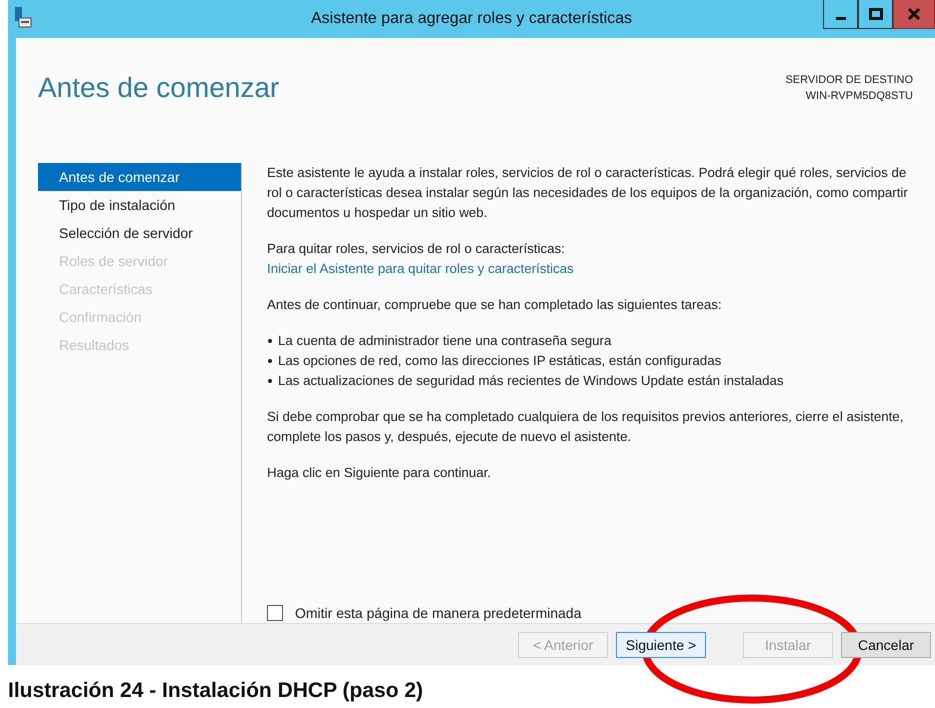  Describe the element at coordinates (420, 269) in the screenshot. I see `remove-roles-link: Iniciar el Asistente para quitar roles y características` at that location.